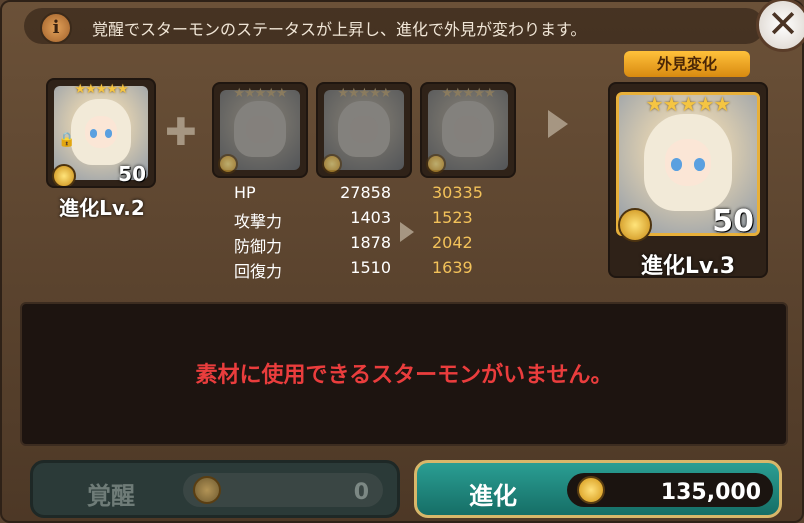  I want to click on evolve-cost: 135,000, so click(670, 490).